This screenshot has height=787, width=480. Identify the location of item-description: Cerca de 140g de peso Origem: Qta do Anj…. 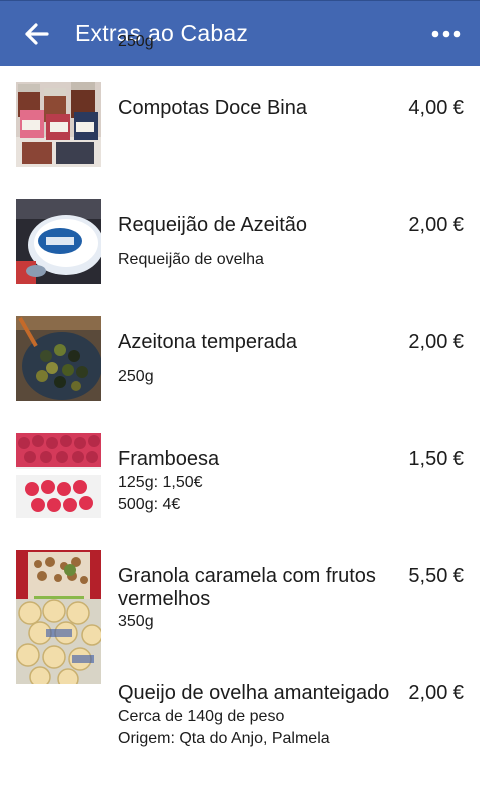
(268, 728).